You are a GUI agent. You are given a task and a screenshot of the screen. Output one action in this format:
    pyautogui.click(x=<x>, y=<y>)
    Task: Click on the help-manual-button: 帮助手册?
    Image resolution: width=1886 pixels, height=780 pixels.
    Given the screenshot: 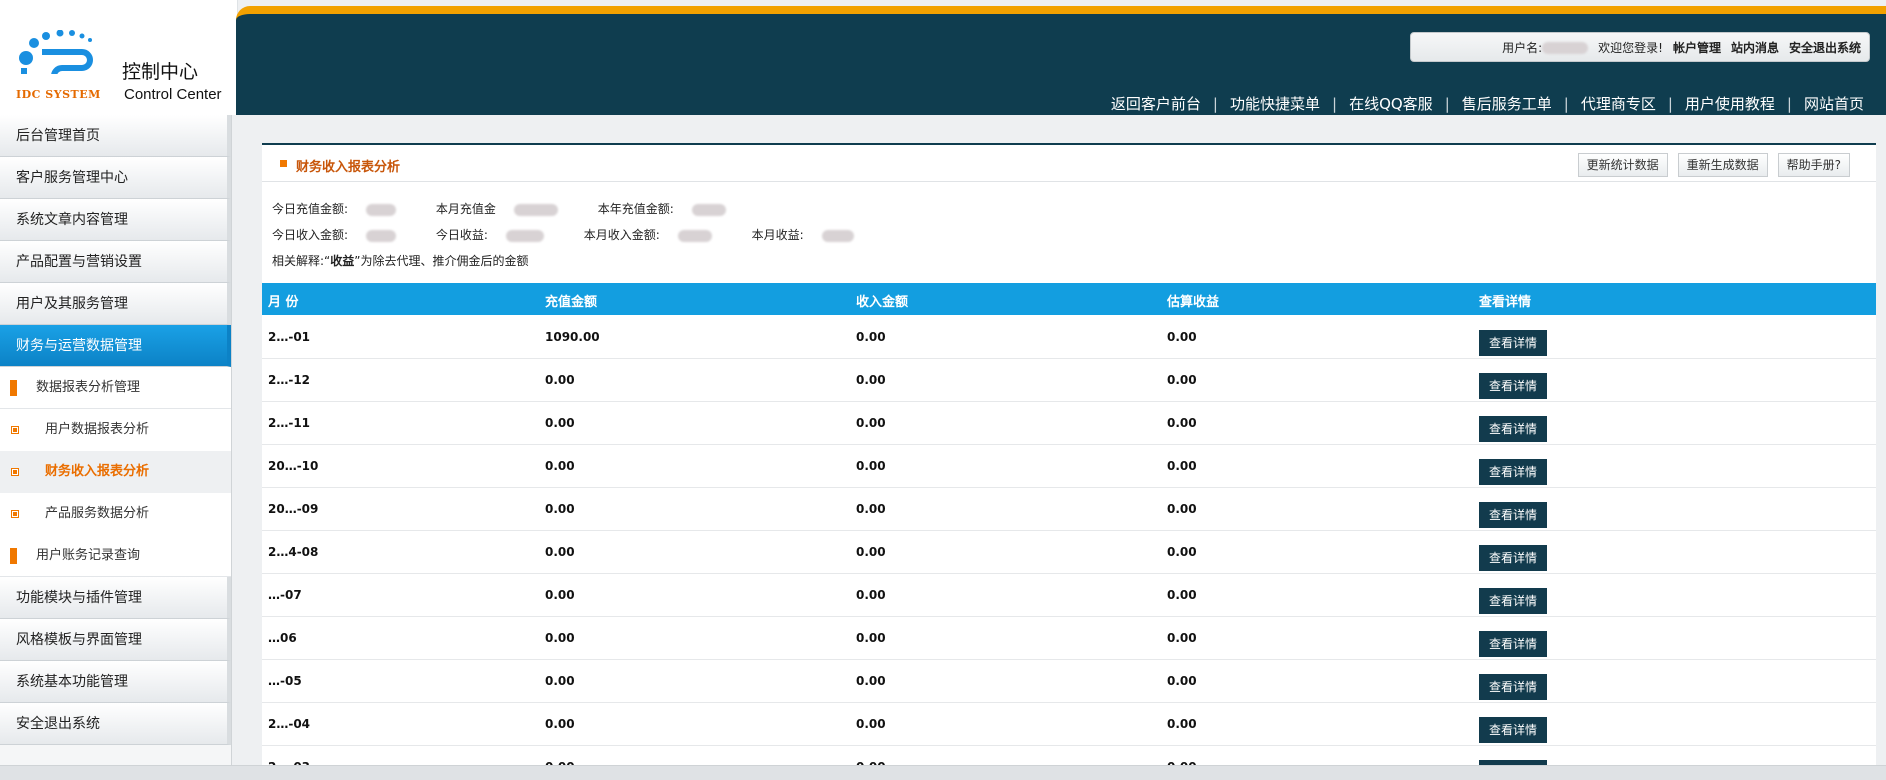 What is the action you would take?
    pyautogui.click(x=1813, y=165)
    